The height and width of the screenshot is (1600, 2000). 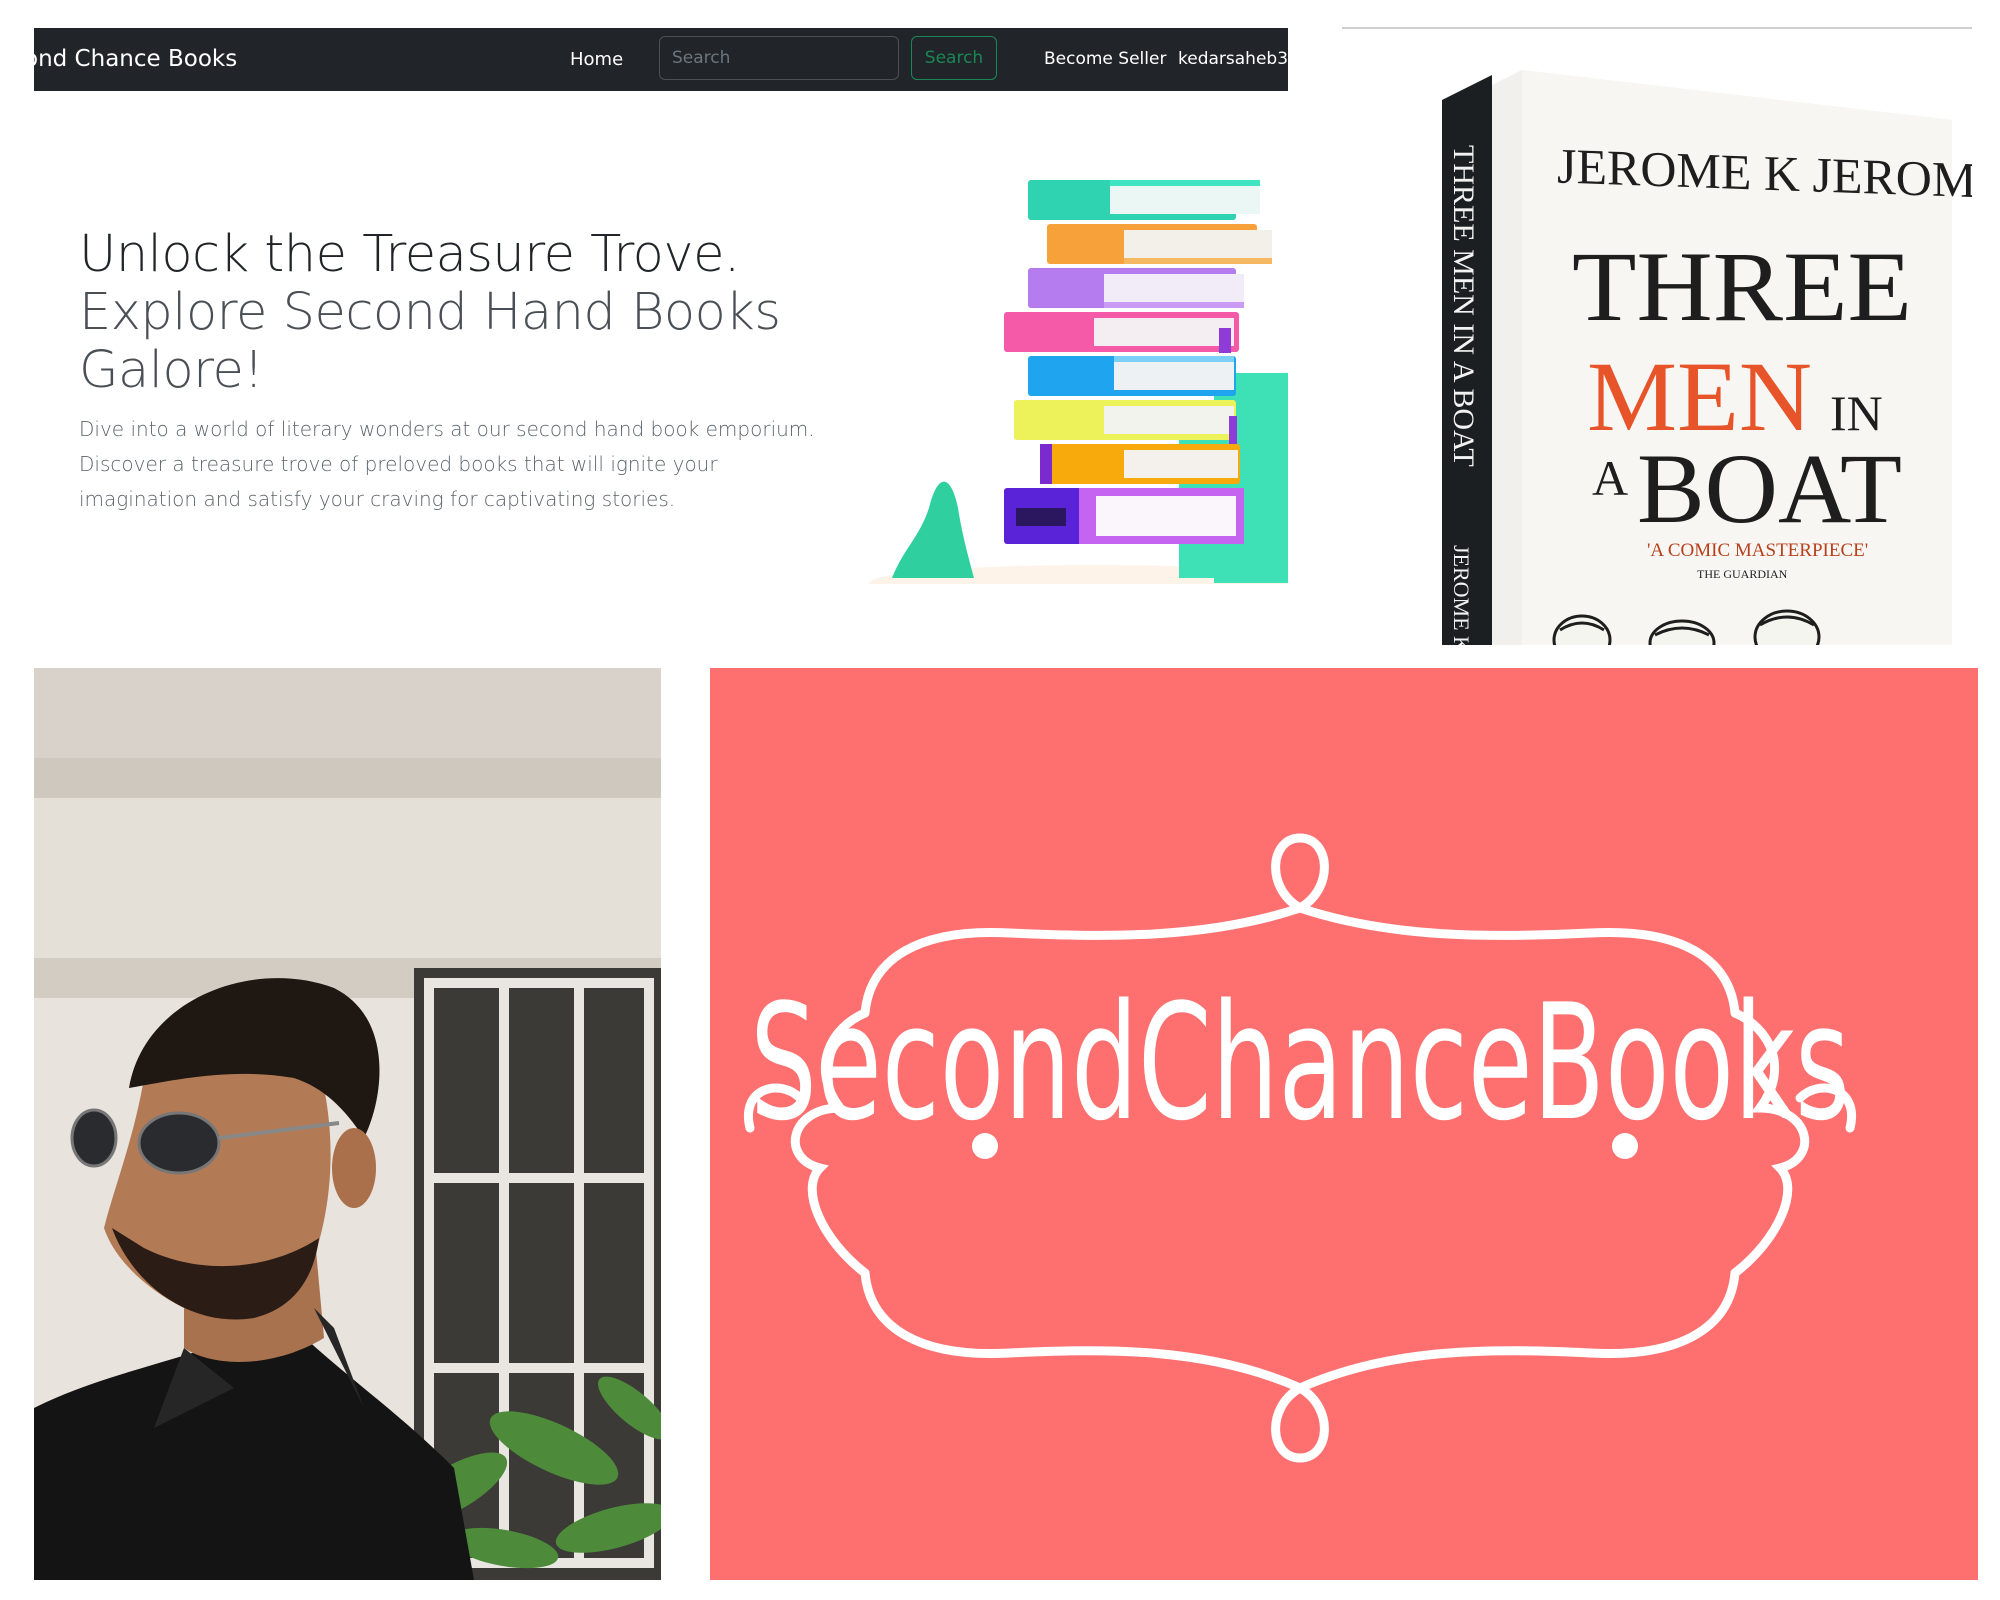 I want to click on cover-title-a: A, so click(x=1610, y=478).